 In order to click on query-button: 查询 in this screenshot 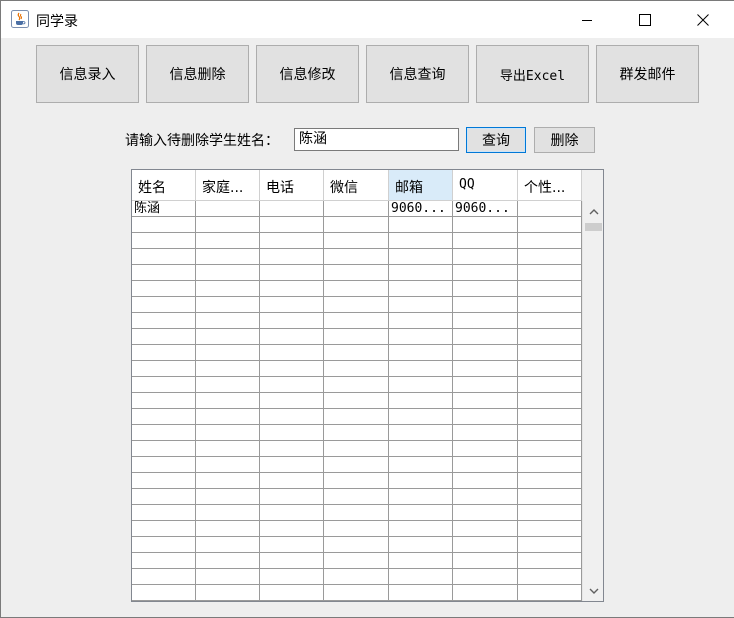, I will do `click(496, 140)`.